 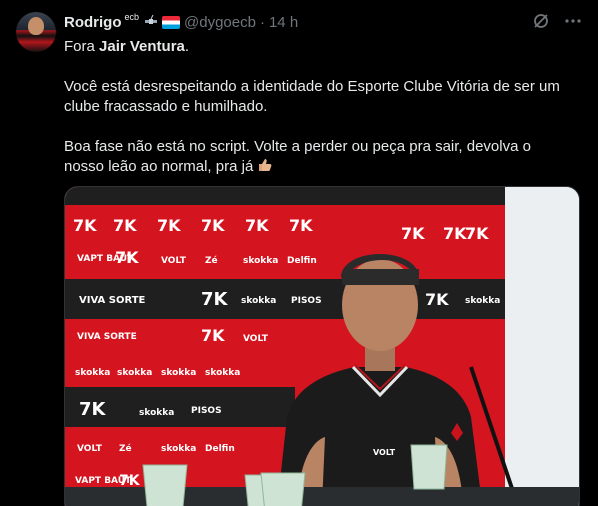 I want to click on flag-luxembourg-icon, so click(x=171, y=22).